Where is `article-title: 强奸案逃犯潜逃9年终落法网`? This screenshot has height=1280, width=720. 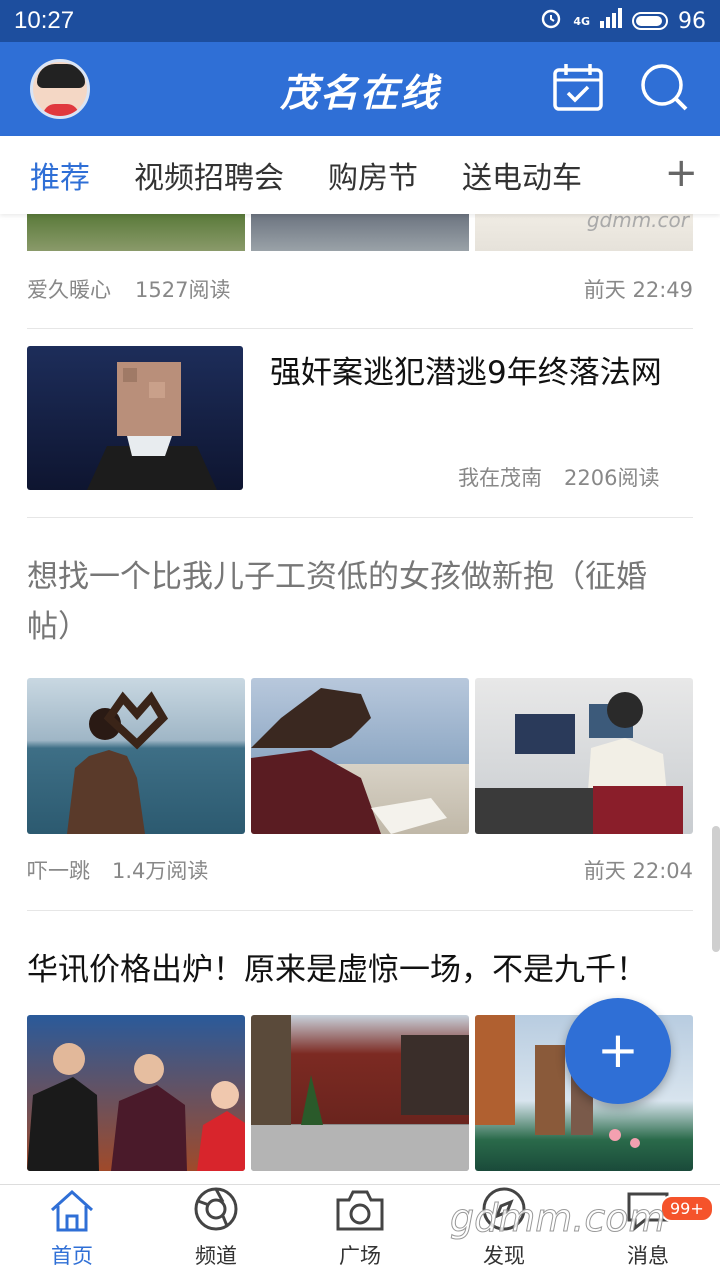
article-title: 强奸案逃犯潜逃9年终落法网 is located at coordinates (485, 373).